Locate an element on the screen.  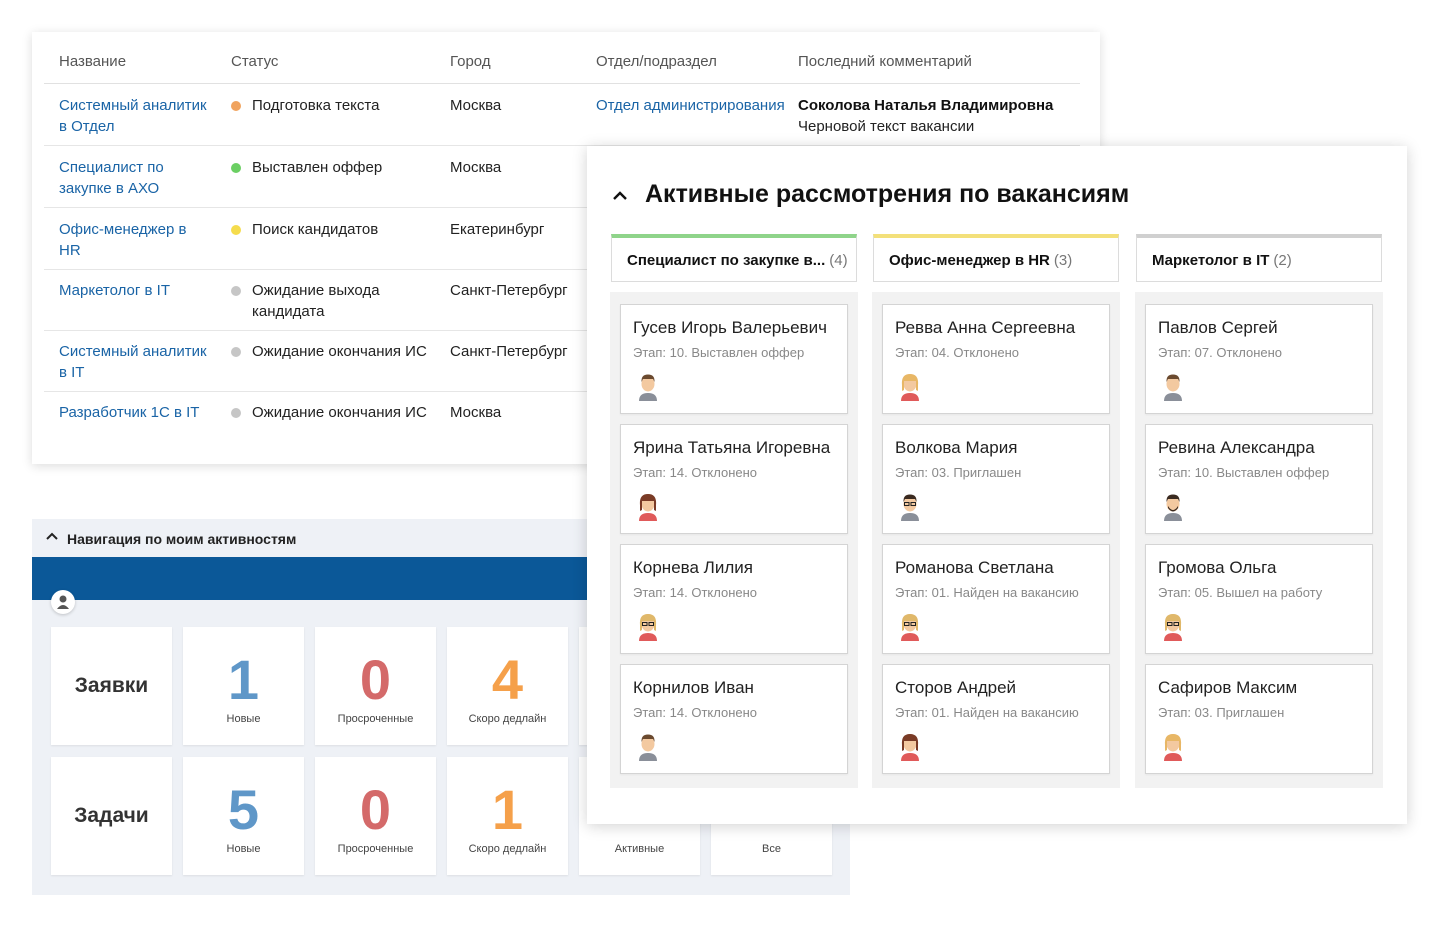
status-text: Поиск кандидатов is located at coordinates (315, 229).